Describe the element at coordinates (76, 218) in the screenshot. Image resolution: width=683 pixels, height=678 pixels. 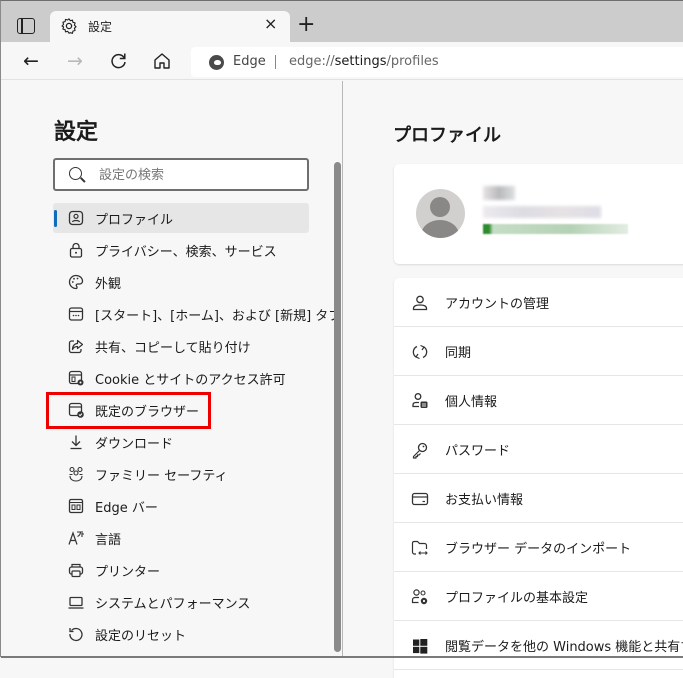
I see `profile-icon` at that location.